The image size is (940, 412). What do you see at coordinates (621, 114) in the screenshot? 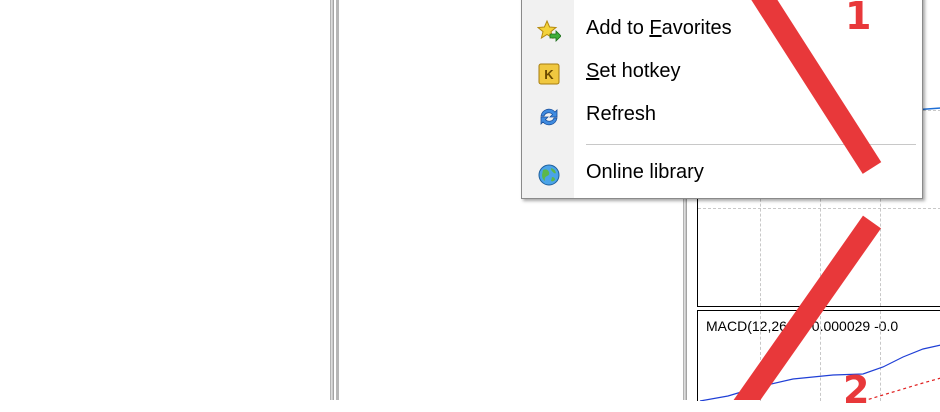
I see `menu-item-label: Refresh` at bounding box center [621, 114].